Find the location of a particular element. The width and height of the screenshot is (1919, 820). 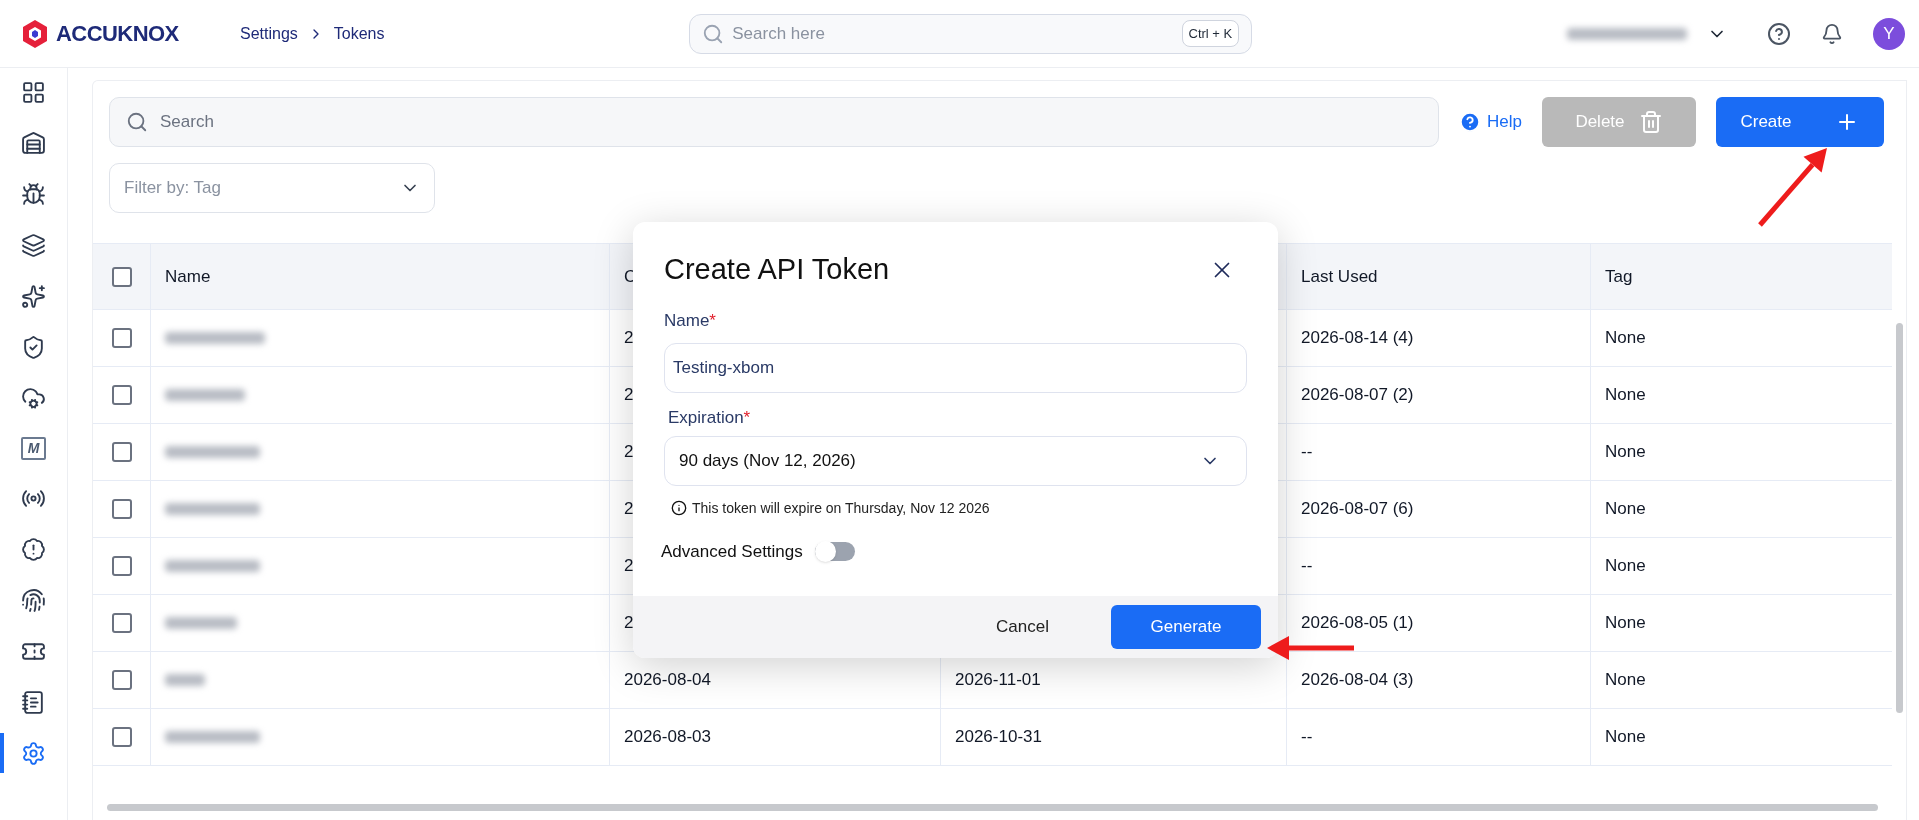

table-cell-text: 2026-08-05 (1) is located at coordinates (1357, 623).